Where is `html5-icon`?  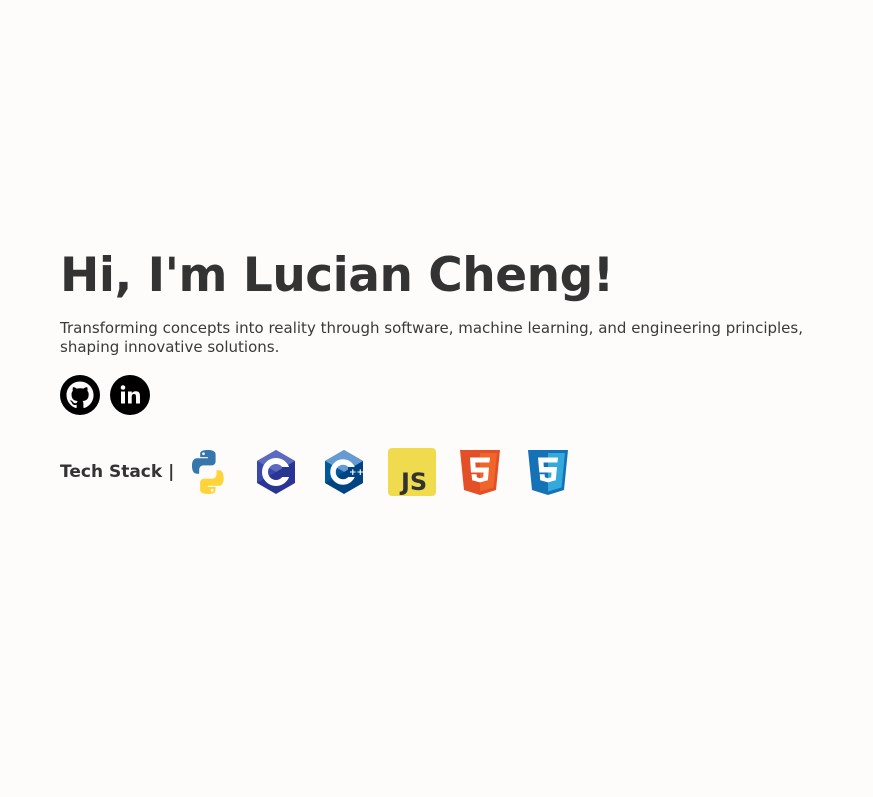
html5-icon is located at coordinates (480, 472).